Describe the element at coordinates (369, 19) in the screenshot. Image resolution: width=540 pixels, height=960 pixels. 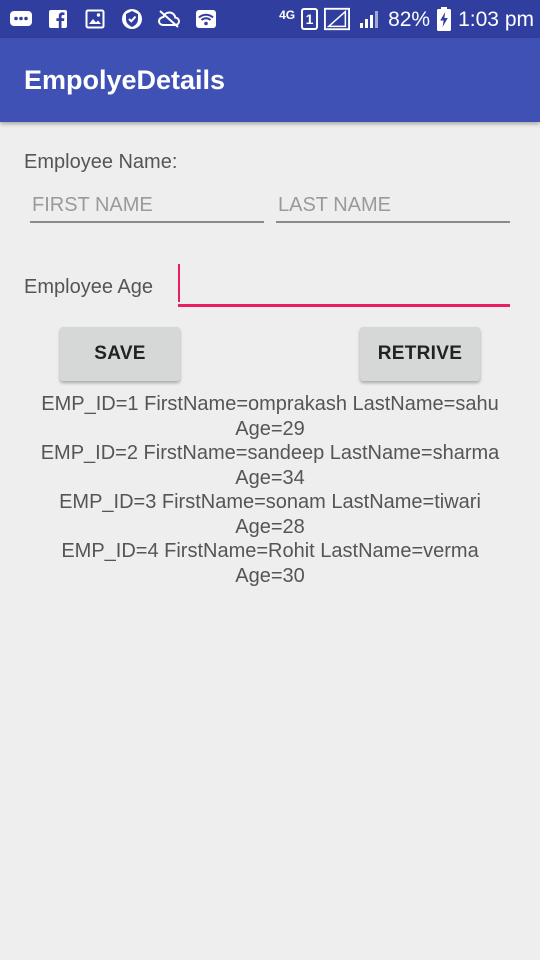
I see `signal-icon` at that location.